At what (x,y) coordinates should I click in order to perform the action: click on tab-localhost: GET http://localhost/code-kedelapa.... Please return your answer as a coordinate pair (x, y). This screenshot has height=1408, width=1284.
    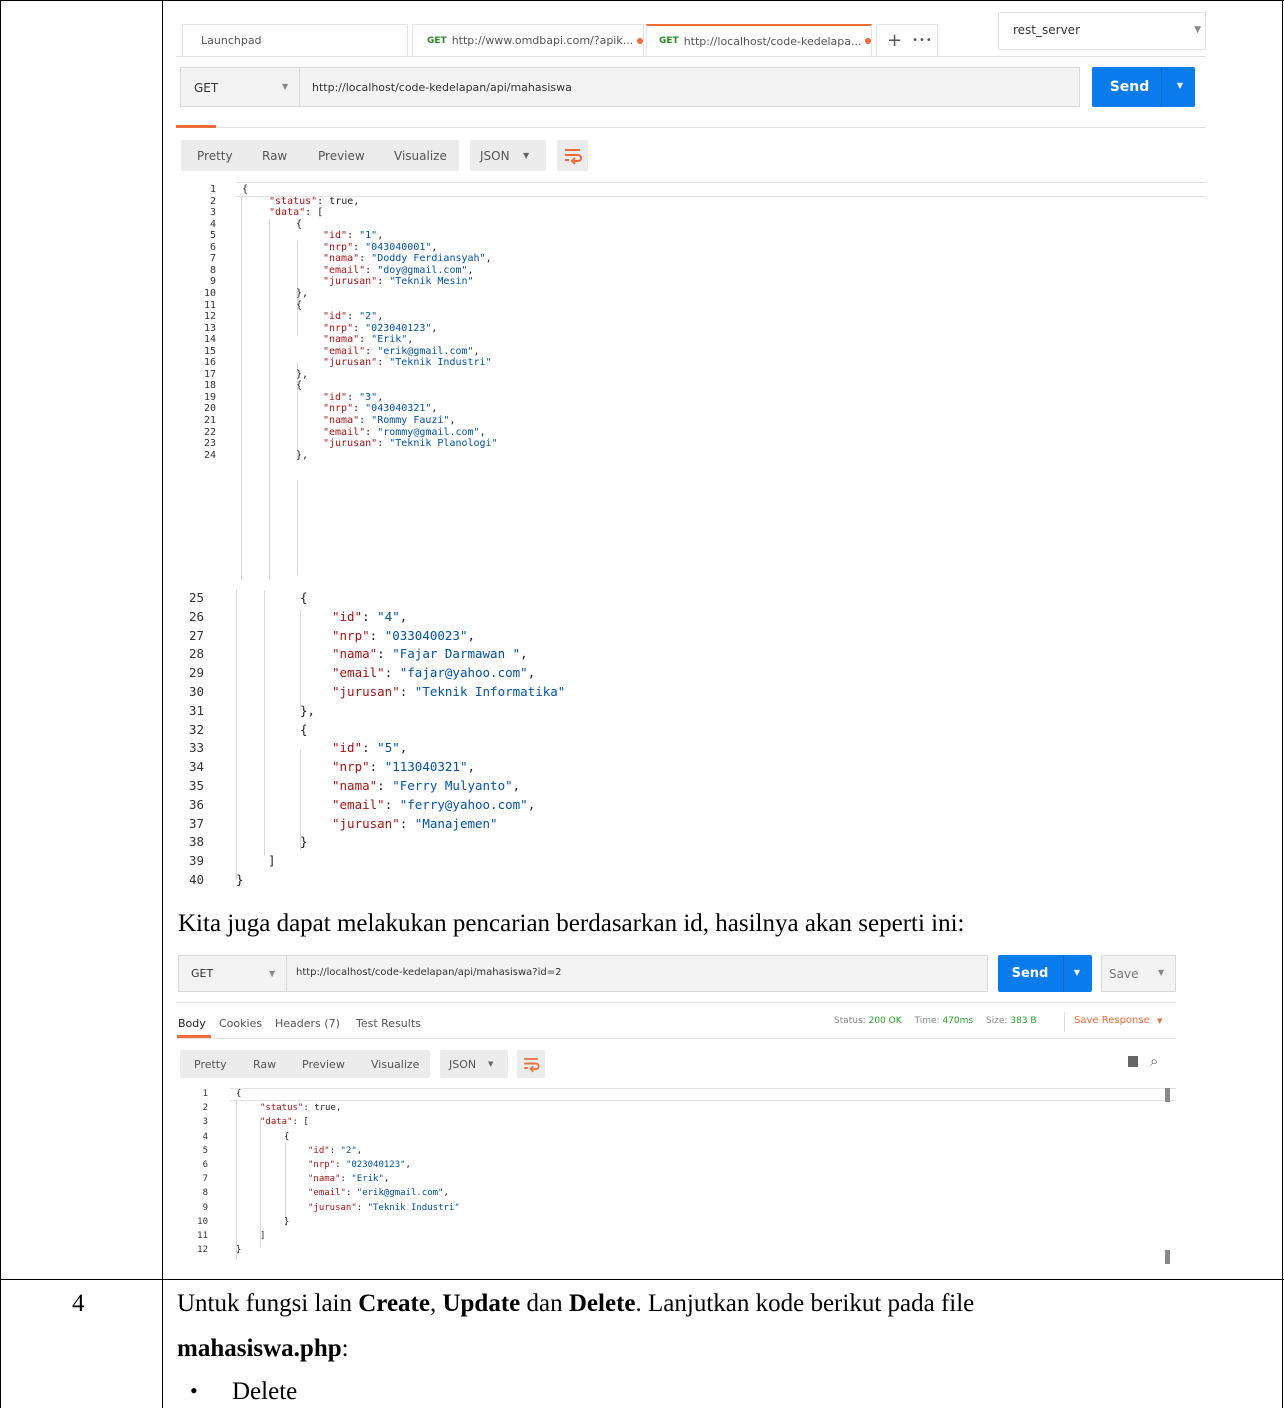
    Looking at the image, I should click on (759, 40).